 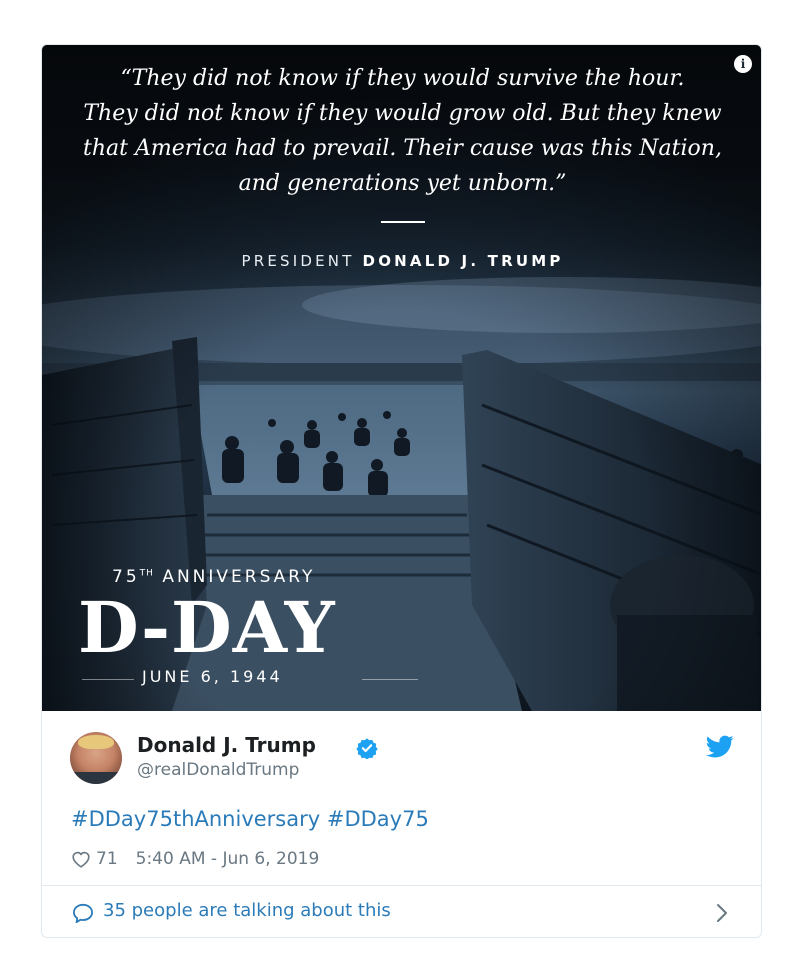 I want to click on quote-line: and generations yet unborn.”, so click(x=402, y=183).